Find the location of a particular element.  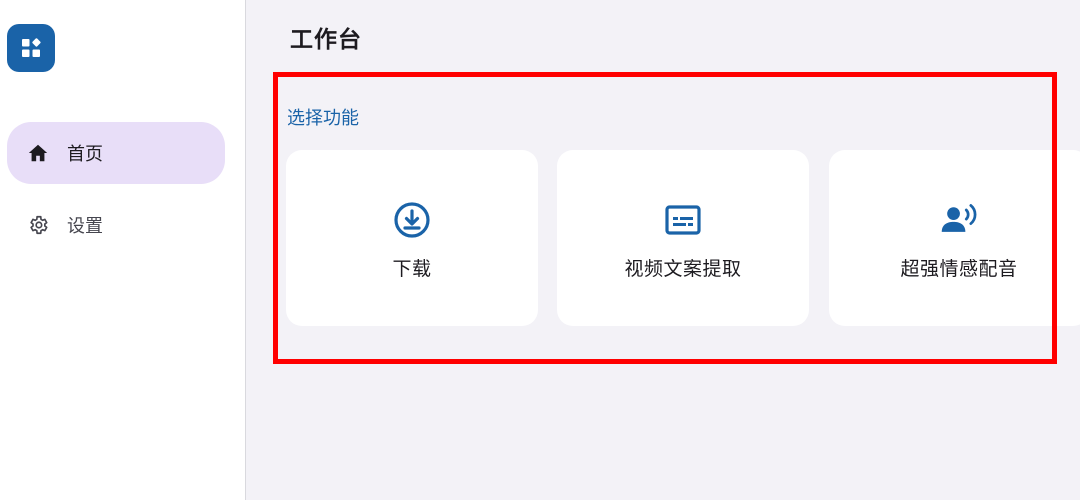

sidebar-item-label: 设置 is located at coordinates (85, 226).